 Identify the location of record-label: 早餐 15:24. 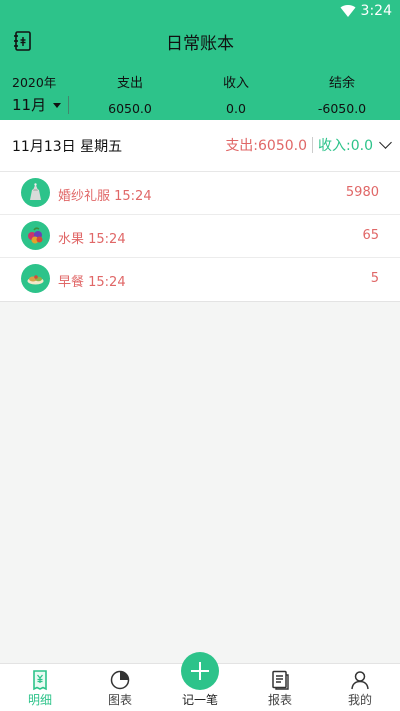
(92, 282).